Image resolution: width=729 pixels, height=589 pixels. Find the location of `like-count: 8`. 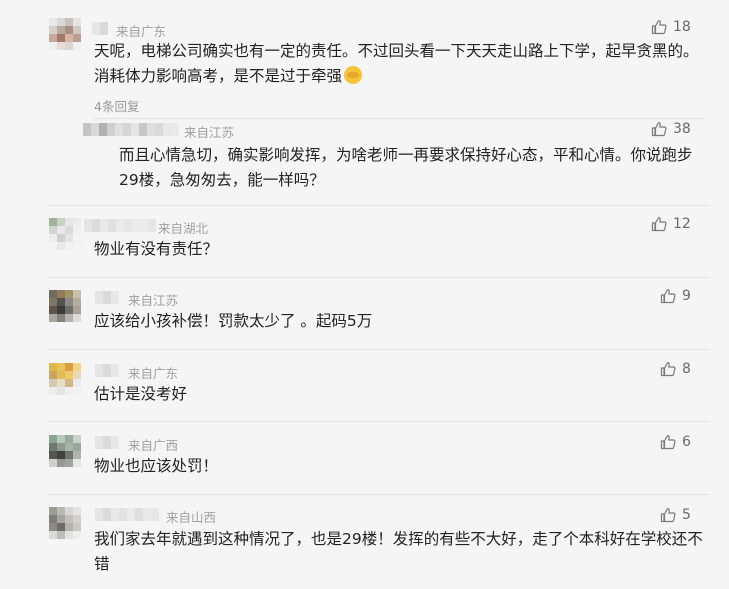

like-count: 8 is located at coordinates (686, 369).